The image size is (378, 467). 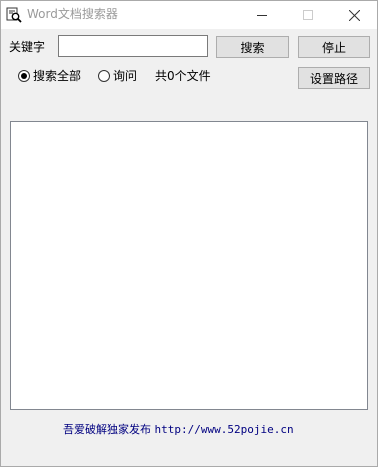 I want to click on title-bar: Word文档搜索器, so click(x=189, y=15).